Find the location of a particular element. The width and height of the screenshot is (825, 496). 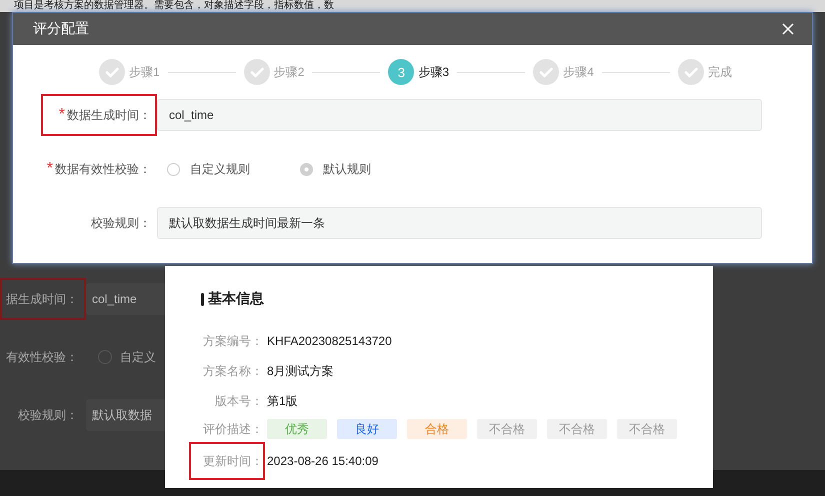

close-icon is located at coordinates (788, 29).